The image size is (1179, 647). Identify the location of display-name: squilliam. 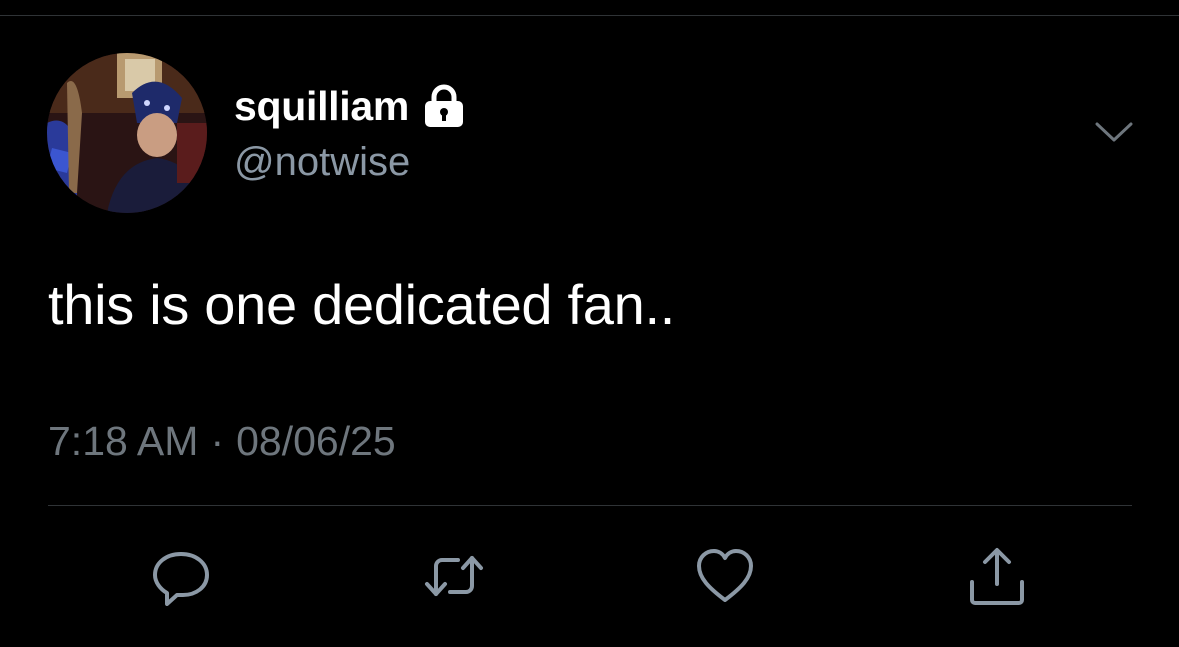
(321, 106).